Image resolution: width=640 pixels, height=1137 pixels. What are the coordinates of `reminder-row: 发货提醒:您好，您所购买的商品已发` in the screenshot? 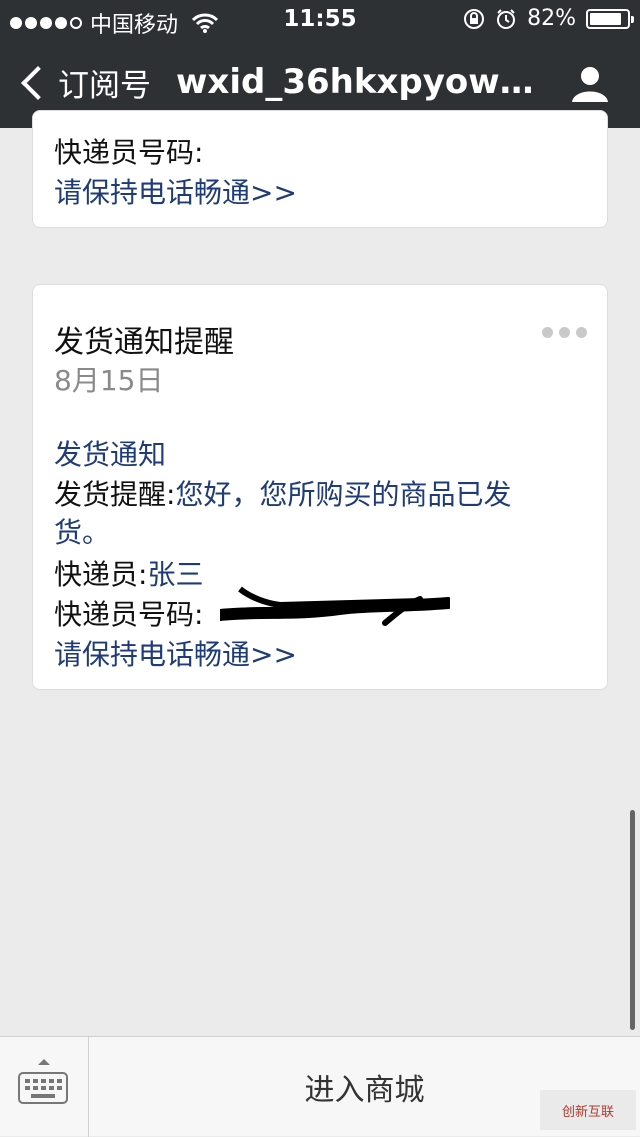 It's located at (282, 493).